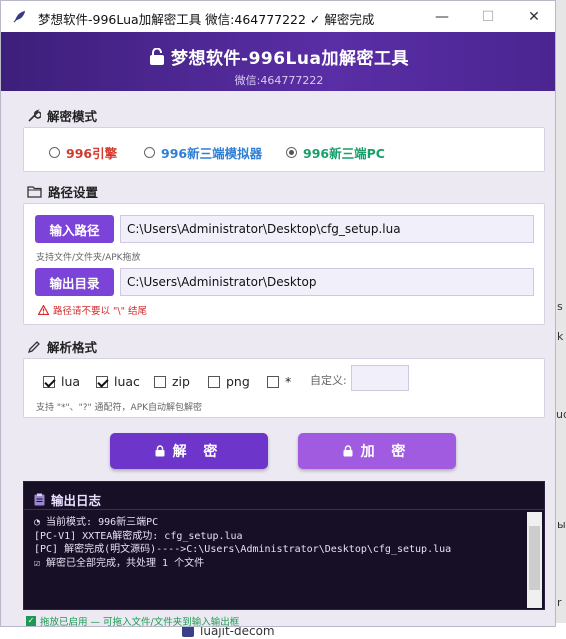 The height and width of the screenshot is (639, 566). What do you see at coordinates (31, 621) in the screenshot?
I see `check-icon: ✓` at bounding box center [31, 621].